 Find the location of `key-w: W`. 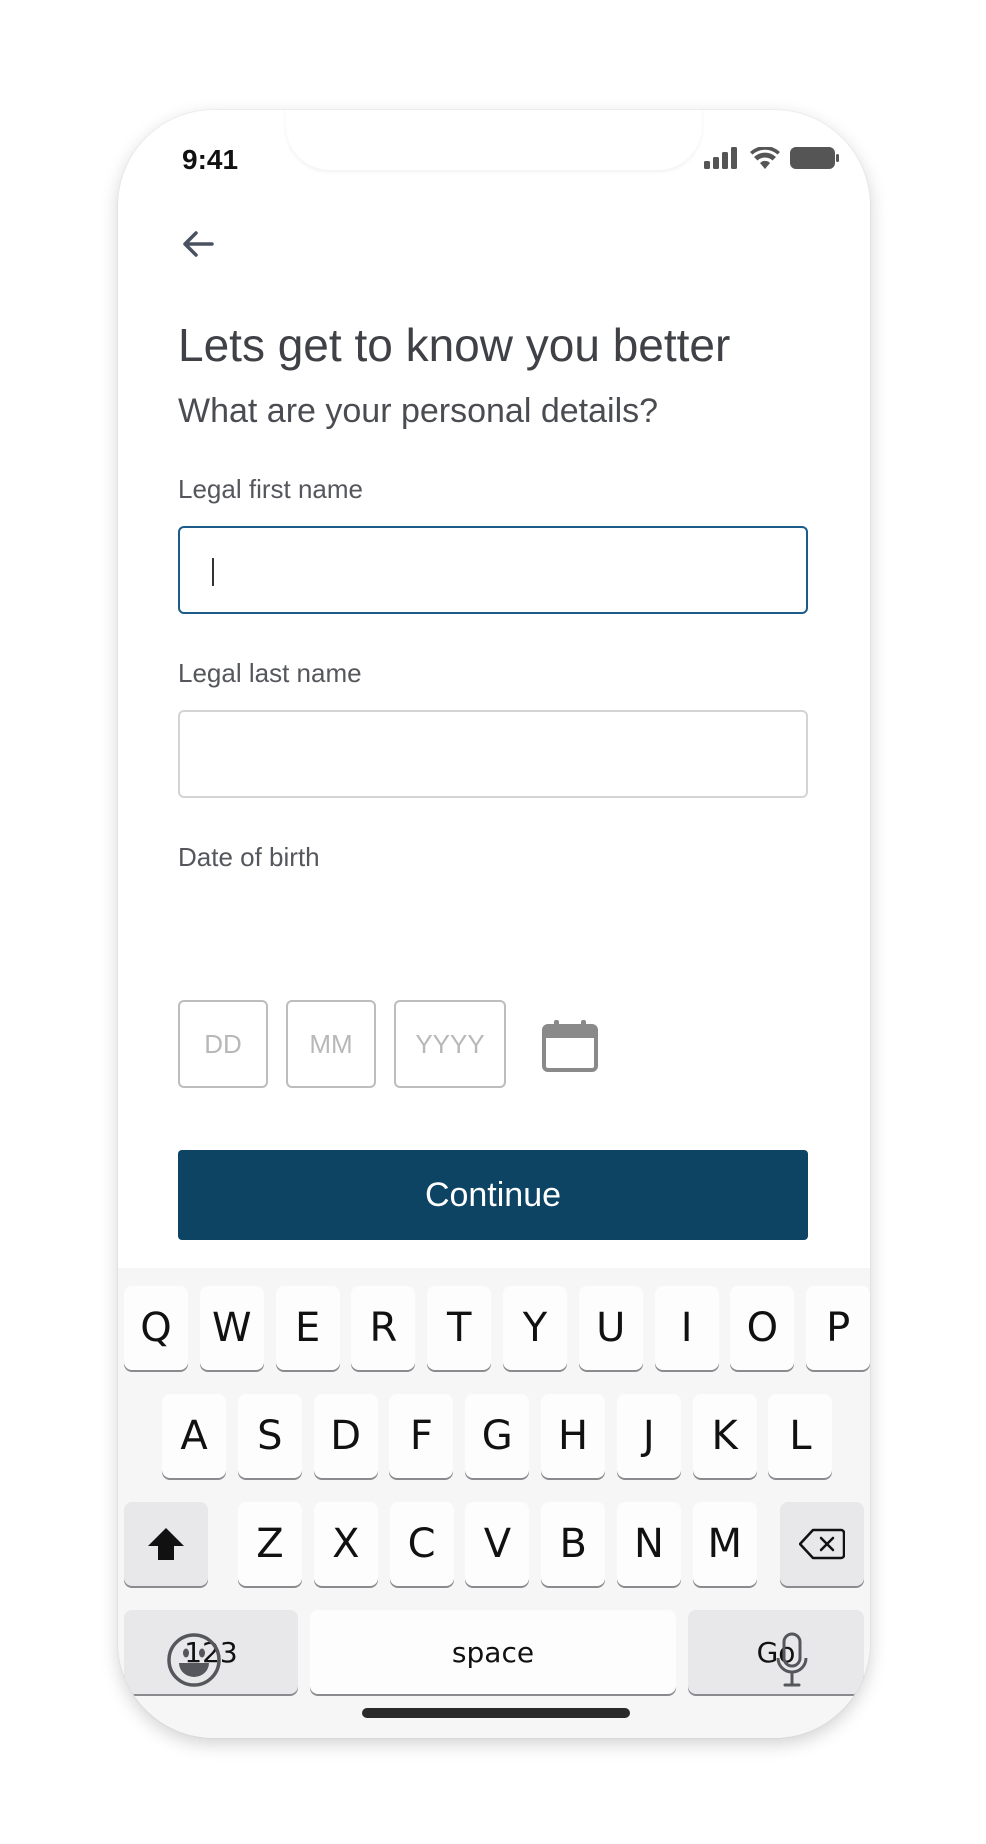

key-w: W is located at coordinates (231, 1328).